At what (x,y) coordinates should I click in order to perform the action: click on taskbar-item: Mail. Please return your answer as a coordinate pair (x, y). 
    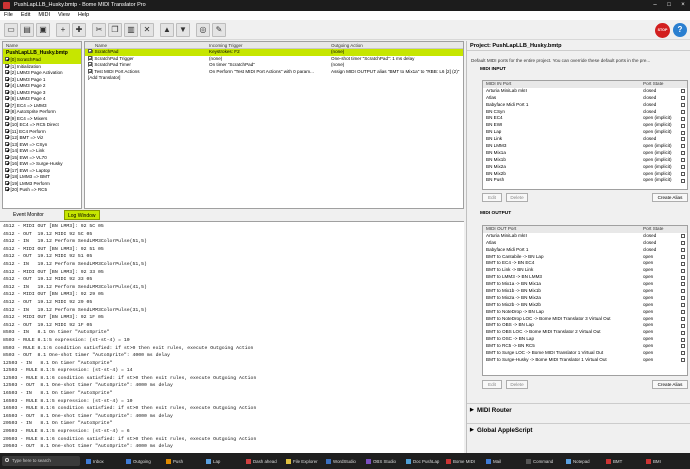
    Looking at the image, I should click on (505, 461).